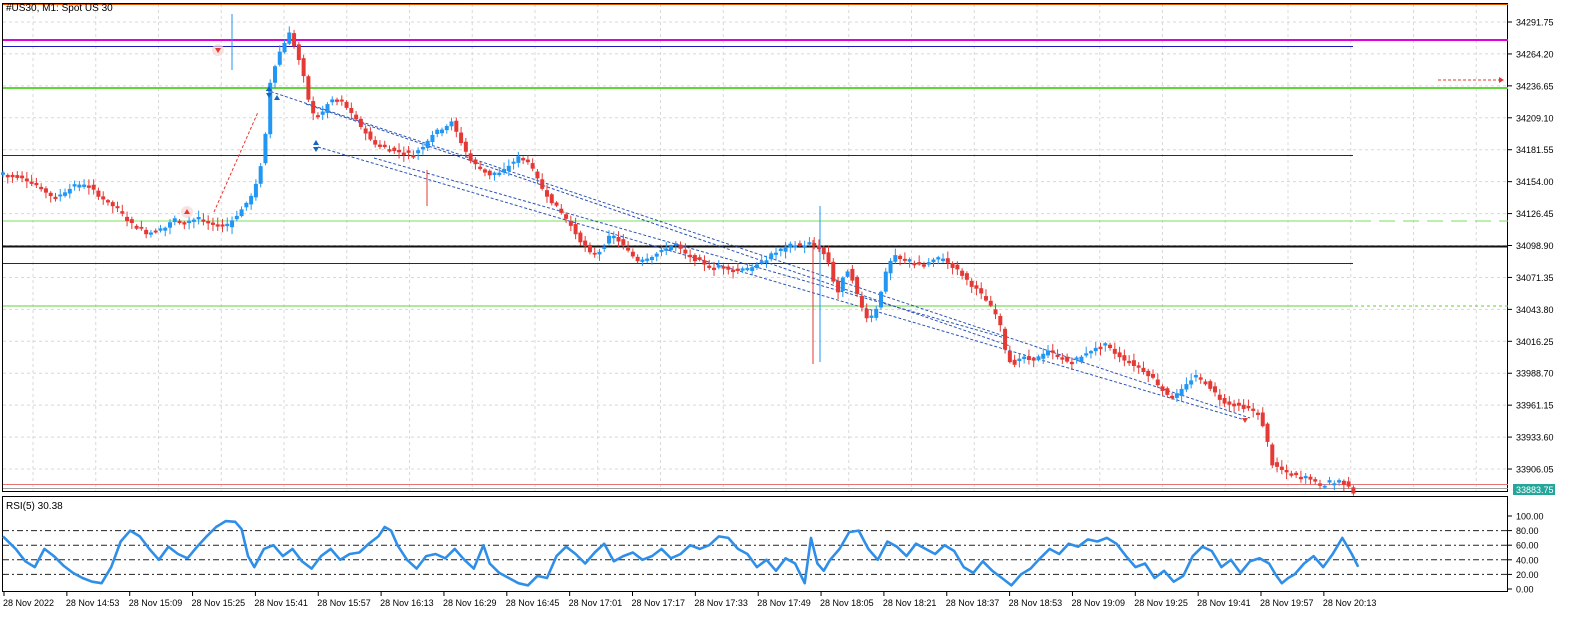 This screenshot has width=1596, height=626. What do you see at coordinates (1535, 23) in the screenshot?
I see `price-axis-label: 34291.75` at bounding box center [1535, 23].